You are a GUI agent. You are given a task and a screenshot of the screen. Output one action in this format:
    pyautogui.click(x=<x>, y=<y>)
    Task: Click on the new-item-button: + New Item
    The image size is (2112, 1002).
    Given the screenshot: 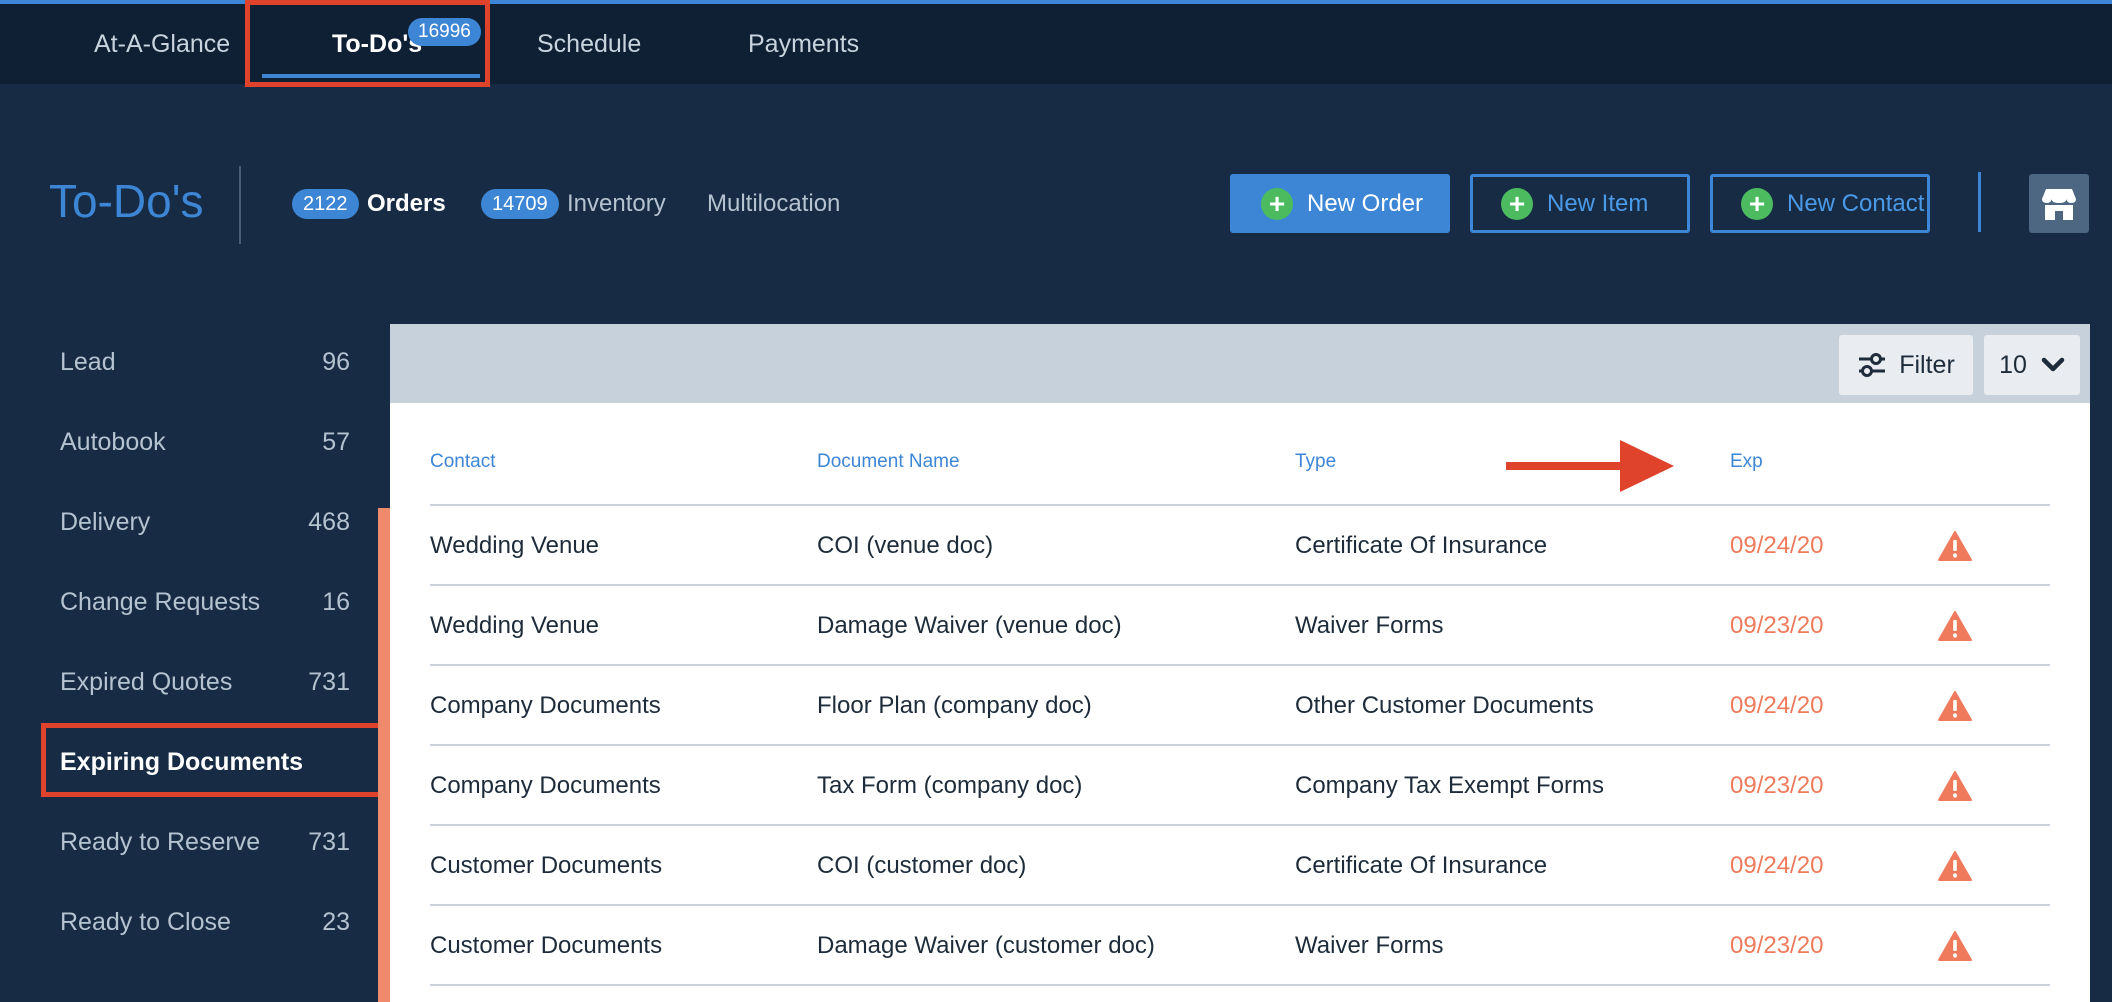 What is the action you would take?
    pyautogui.click(x=1580, y=203)
    